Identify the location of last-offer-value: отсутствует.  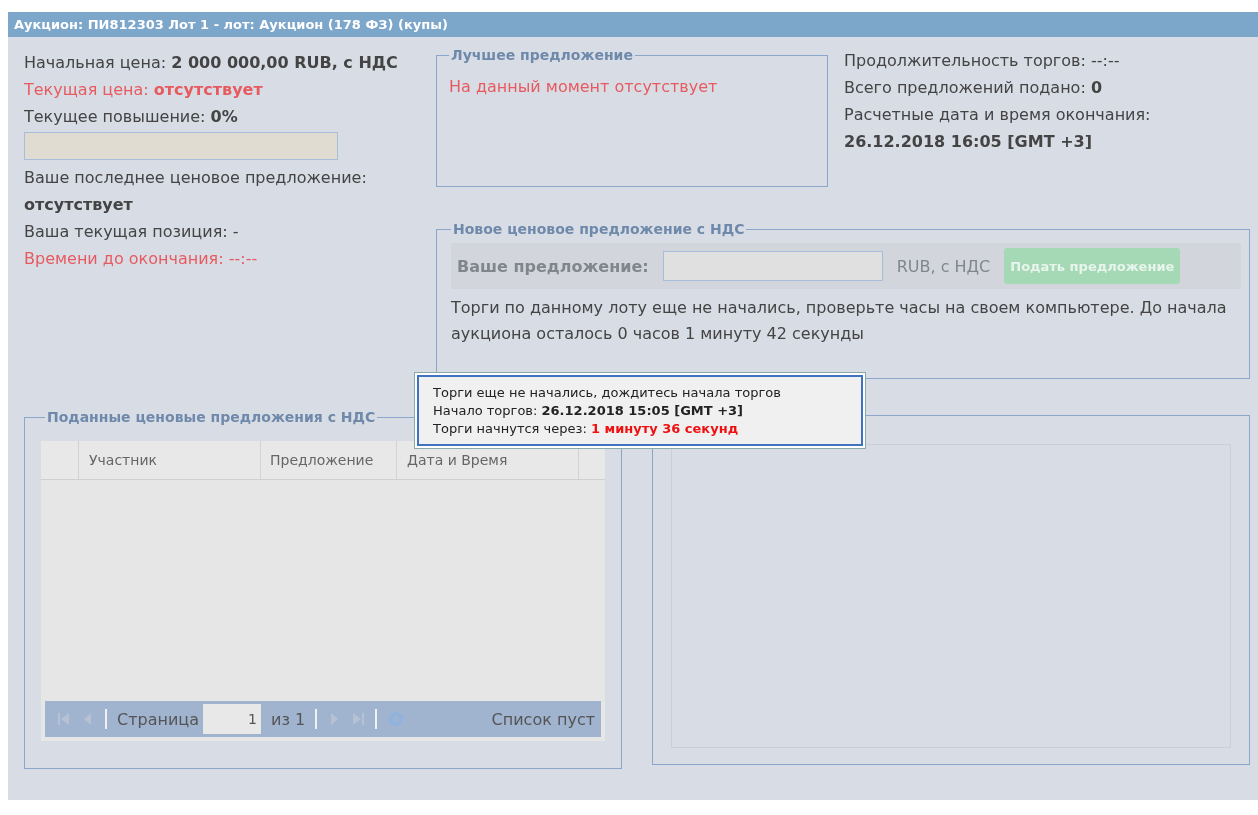
(79, 205).